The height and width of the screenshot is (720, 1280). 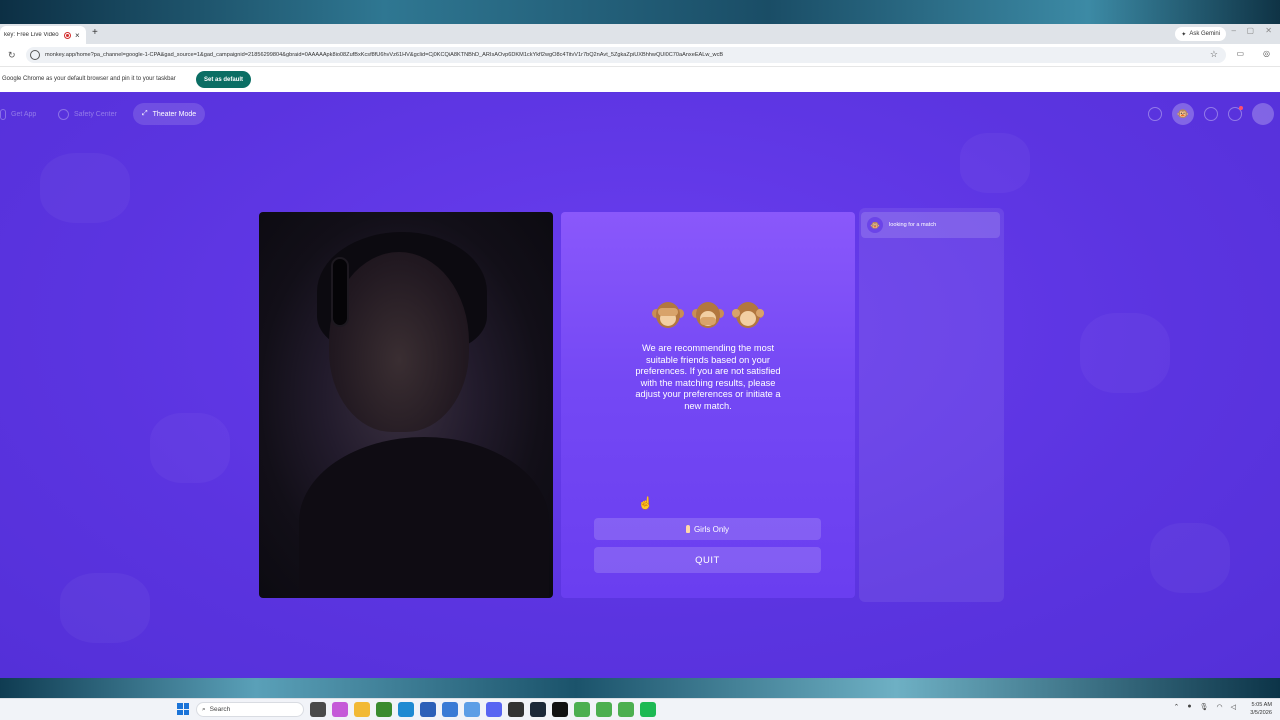 I want to click on minimize-icon: –, so click(x=1234, y=30).